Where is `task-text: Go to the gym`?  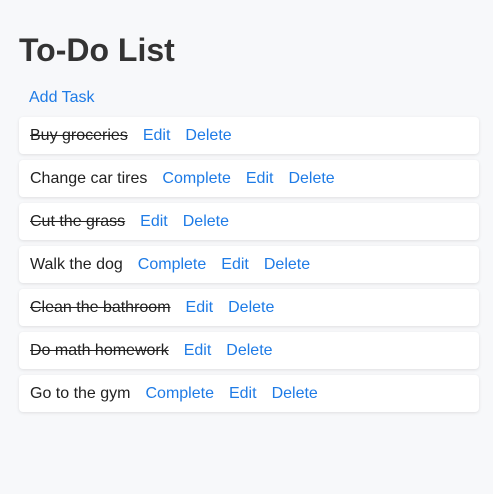 task-text: Go to the gym is located at coordinates (80, 393).